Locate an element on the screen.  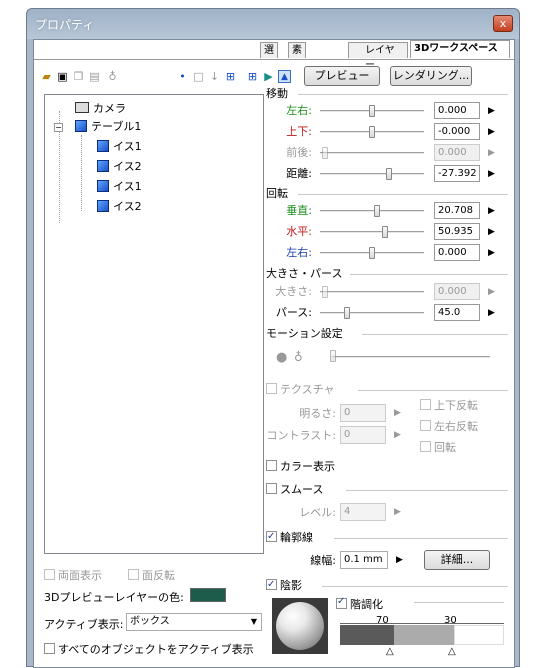
outline-section-header: 輪郭線 is located at coordinates (388, 537).